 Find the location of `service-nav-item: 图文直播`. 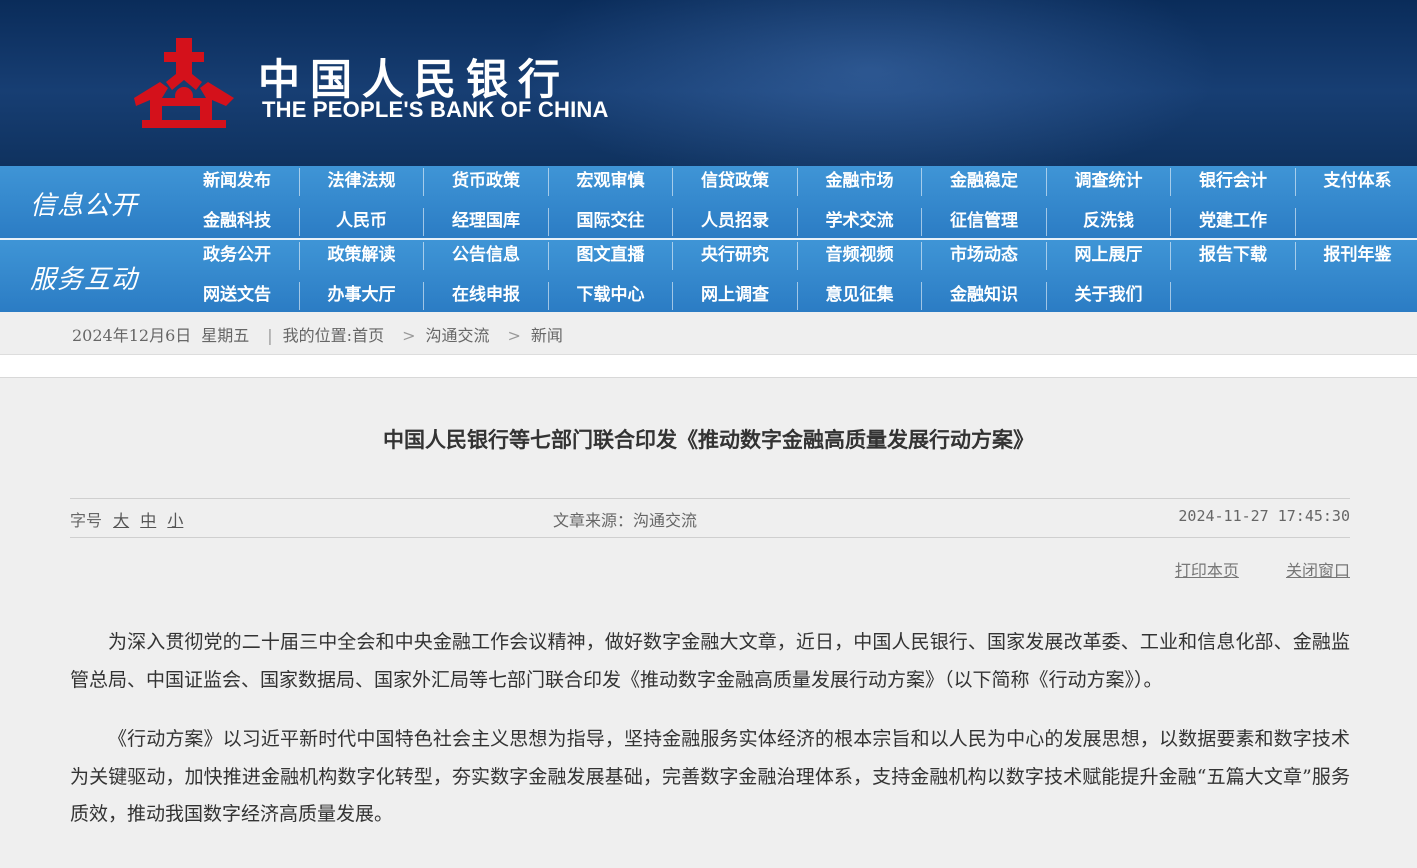

service-nav-item: 图文直播 is located at coordinates (611, 255).